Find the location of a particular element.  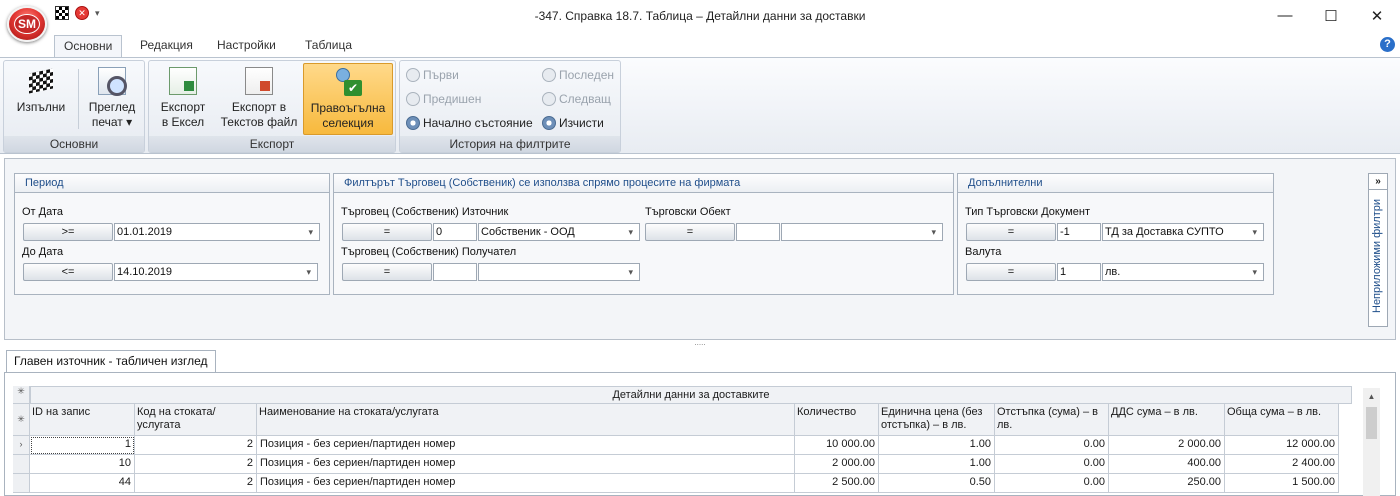

help-icon: ? is located at coordinates (1387, 44).